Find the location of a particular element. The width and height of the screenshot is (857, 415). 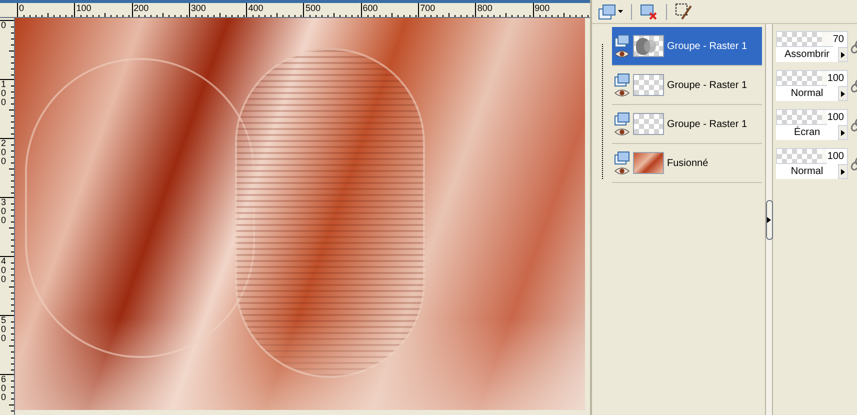

edit-selection-button is located at coordinates (684, 11).